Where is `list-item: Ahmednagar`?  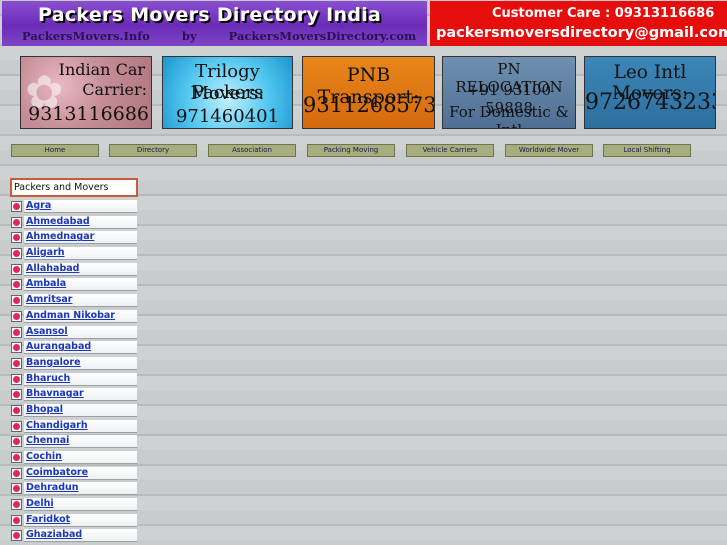 list-item: Ahmednagar is located at coordinates (74, 238).